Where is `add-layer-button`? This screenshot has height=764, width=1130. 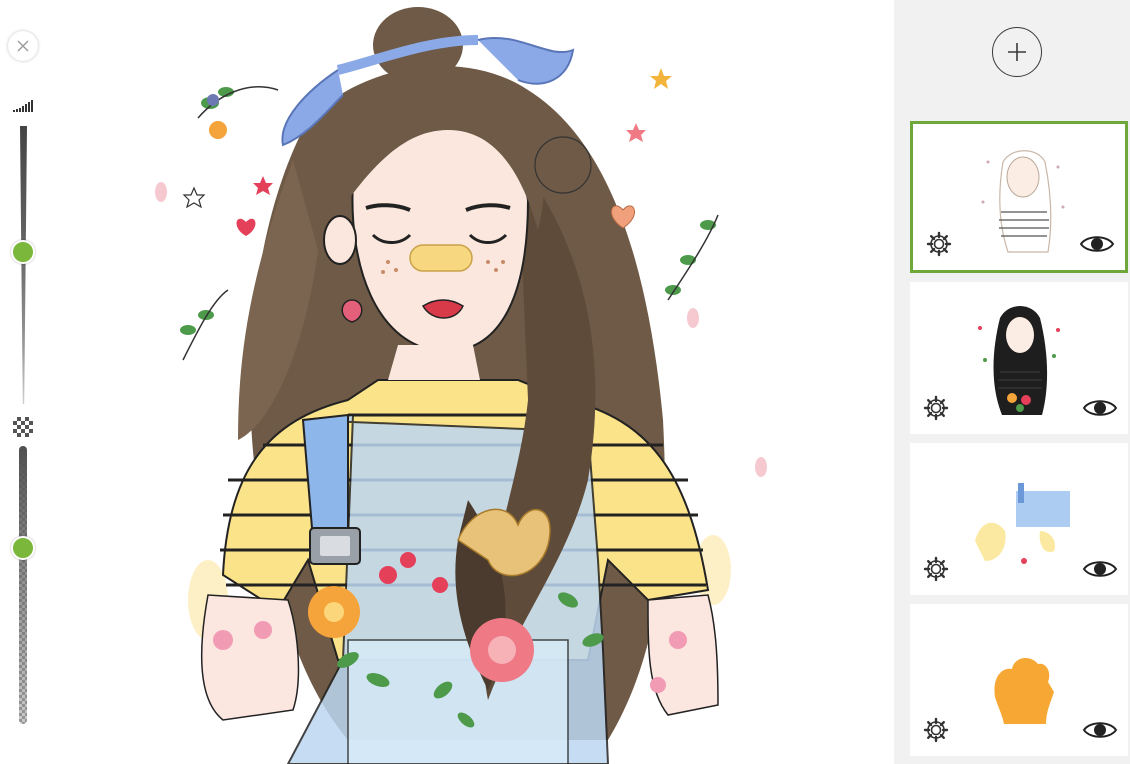 add-layer-button is located at coordinates (1017, 52).